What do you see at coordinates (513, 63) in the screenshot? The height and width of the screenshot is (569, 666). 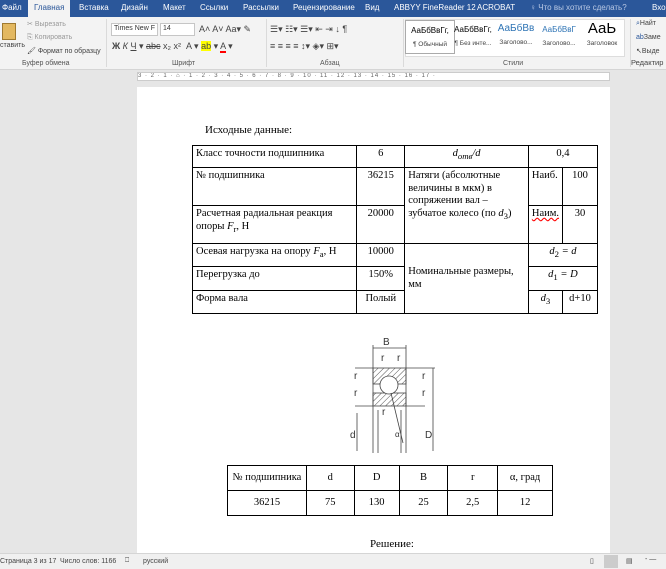 I see `group-label-styles: Стили` at bounding box center [513, 63].